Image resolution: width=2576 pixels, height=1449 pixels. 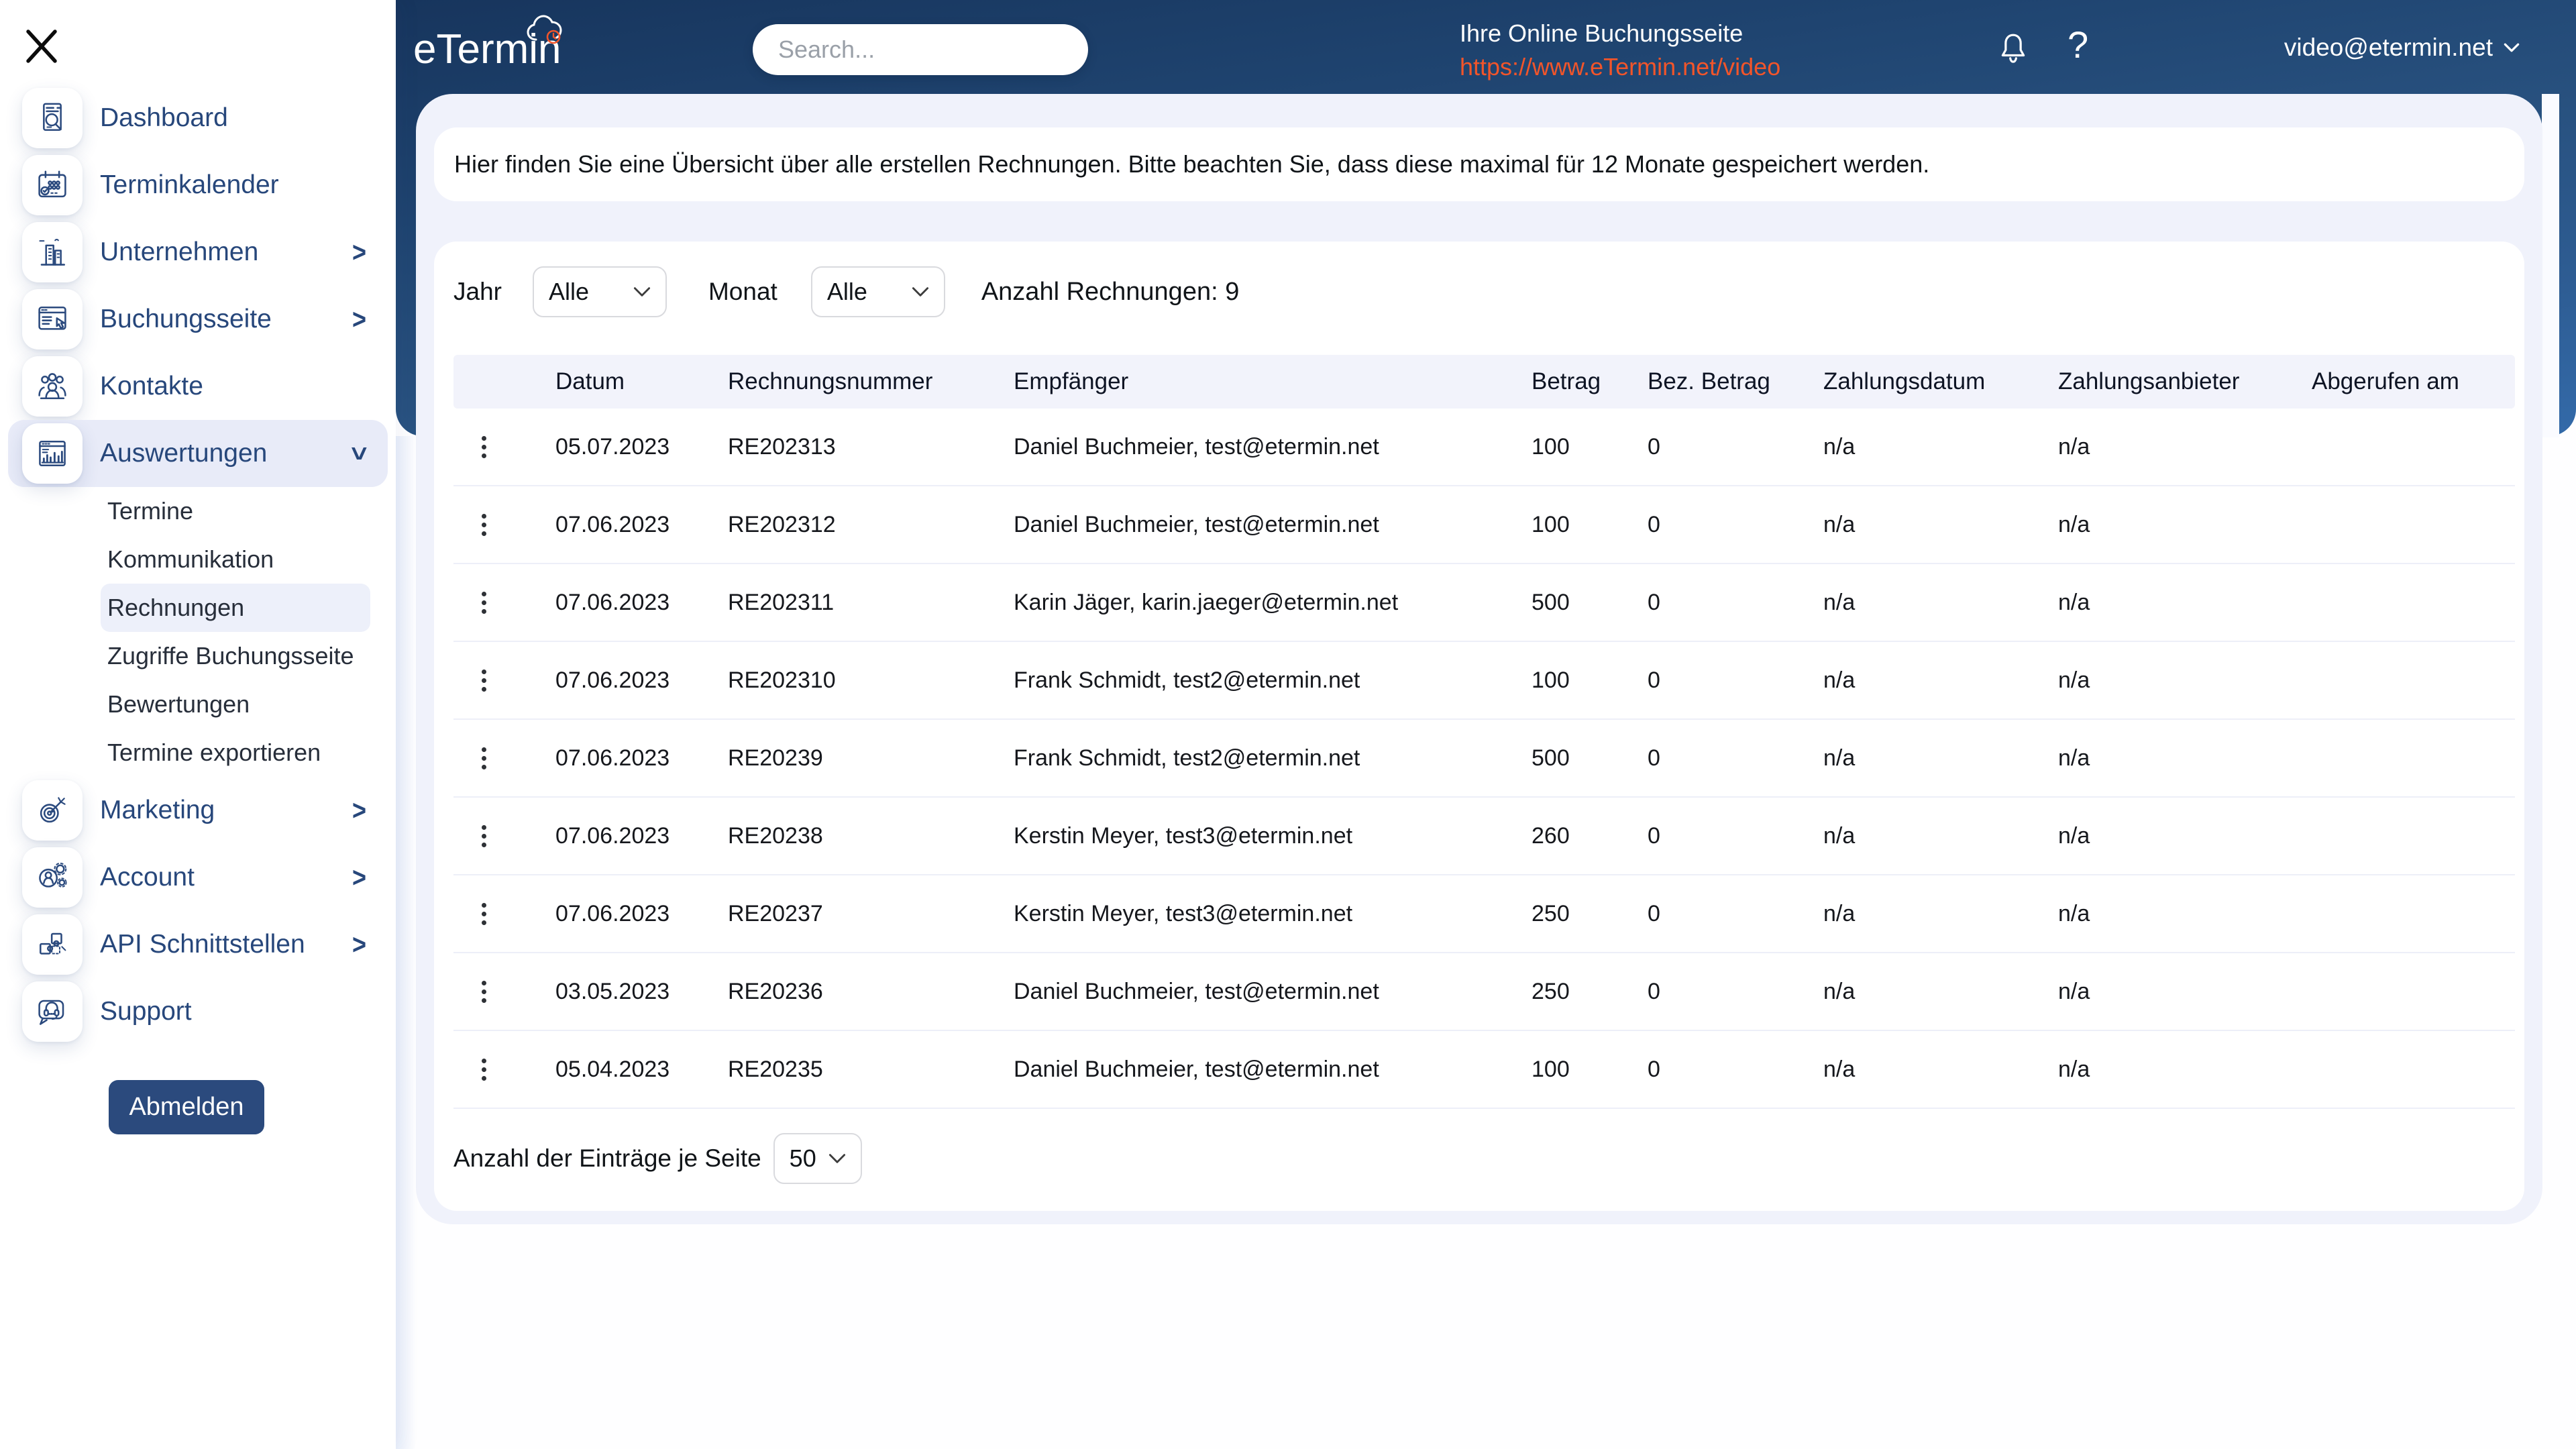 What do you see at coordinates (775, 1069) in the screenshot?
I see `cell-rechnungsnummer: RE20235` at bounding box center [775, 1069].